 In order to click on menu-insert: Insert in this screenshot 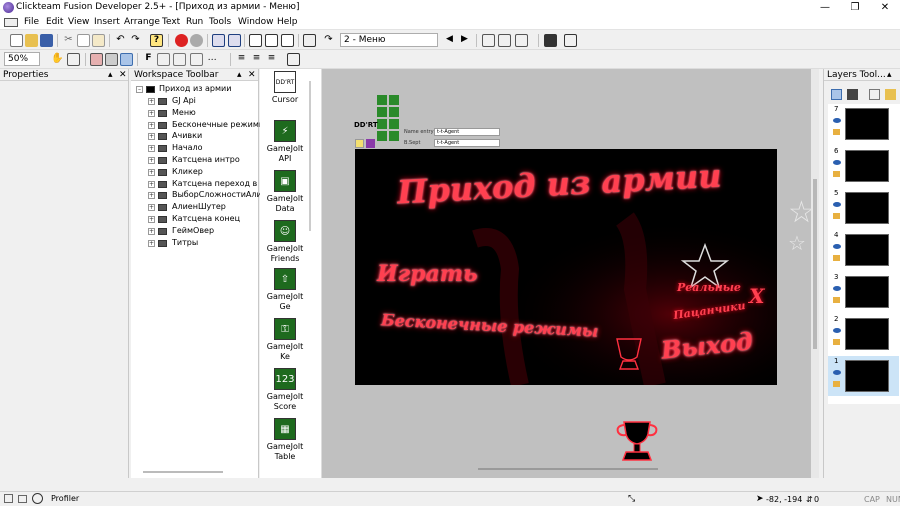, I will do `click(107, 22)`.